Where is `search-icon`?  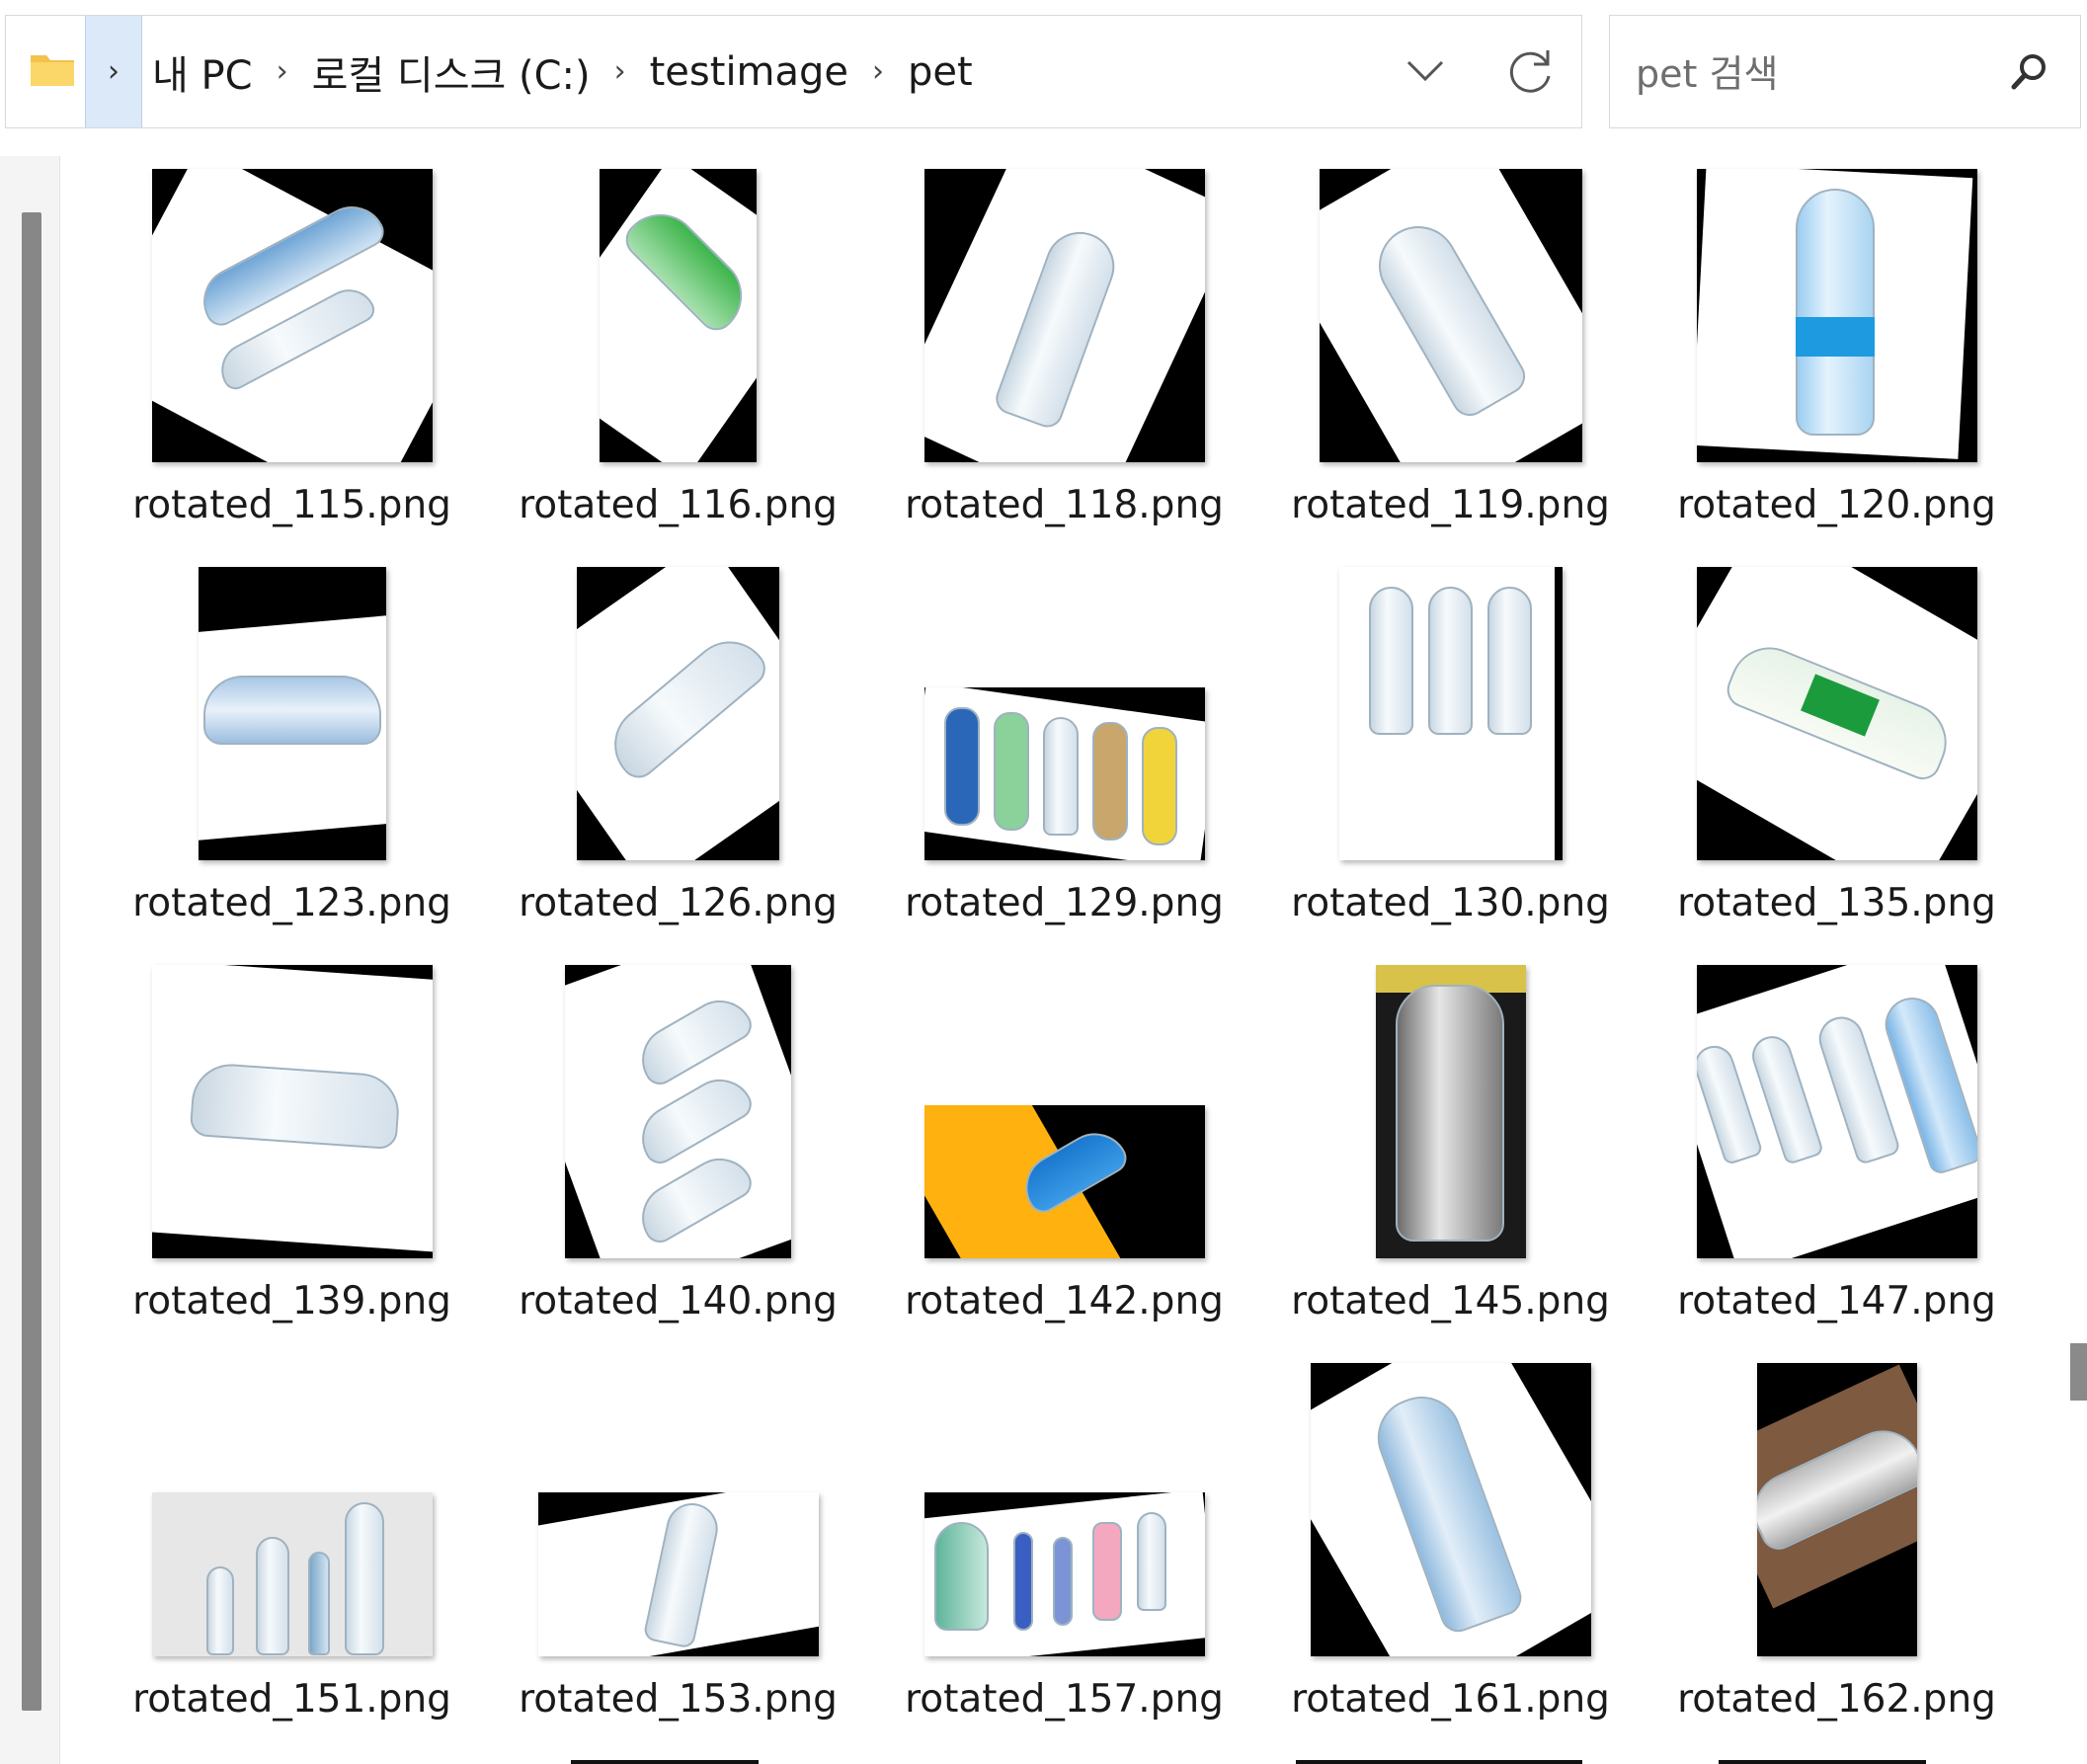 search-icon is located at coordinates (2029, 74).